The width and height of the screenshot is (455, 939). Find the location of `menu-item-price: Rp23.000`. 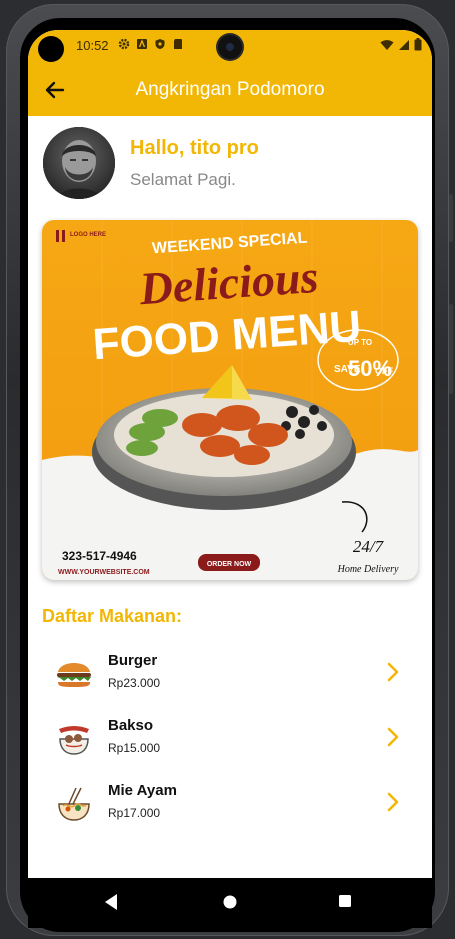

menu-item-price: Rp23.000 is located at coordinates (134, 683).